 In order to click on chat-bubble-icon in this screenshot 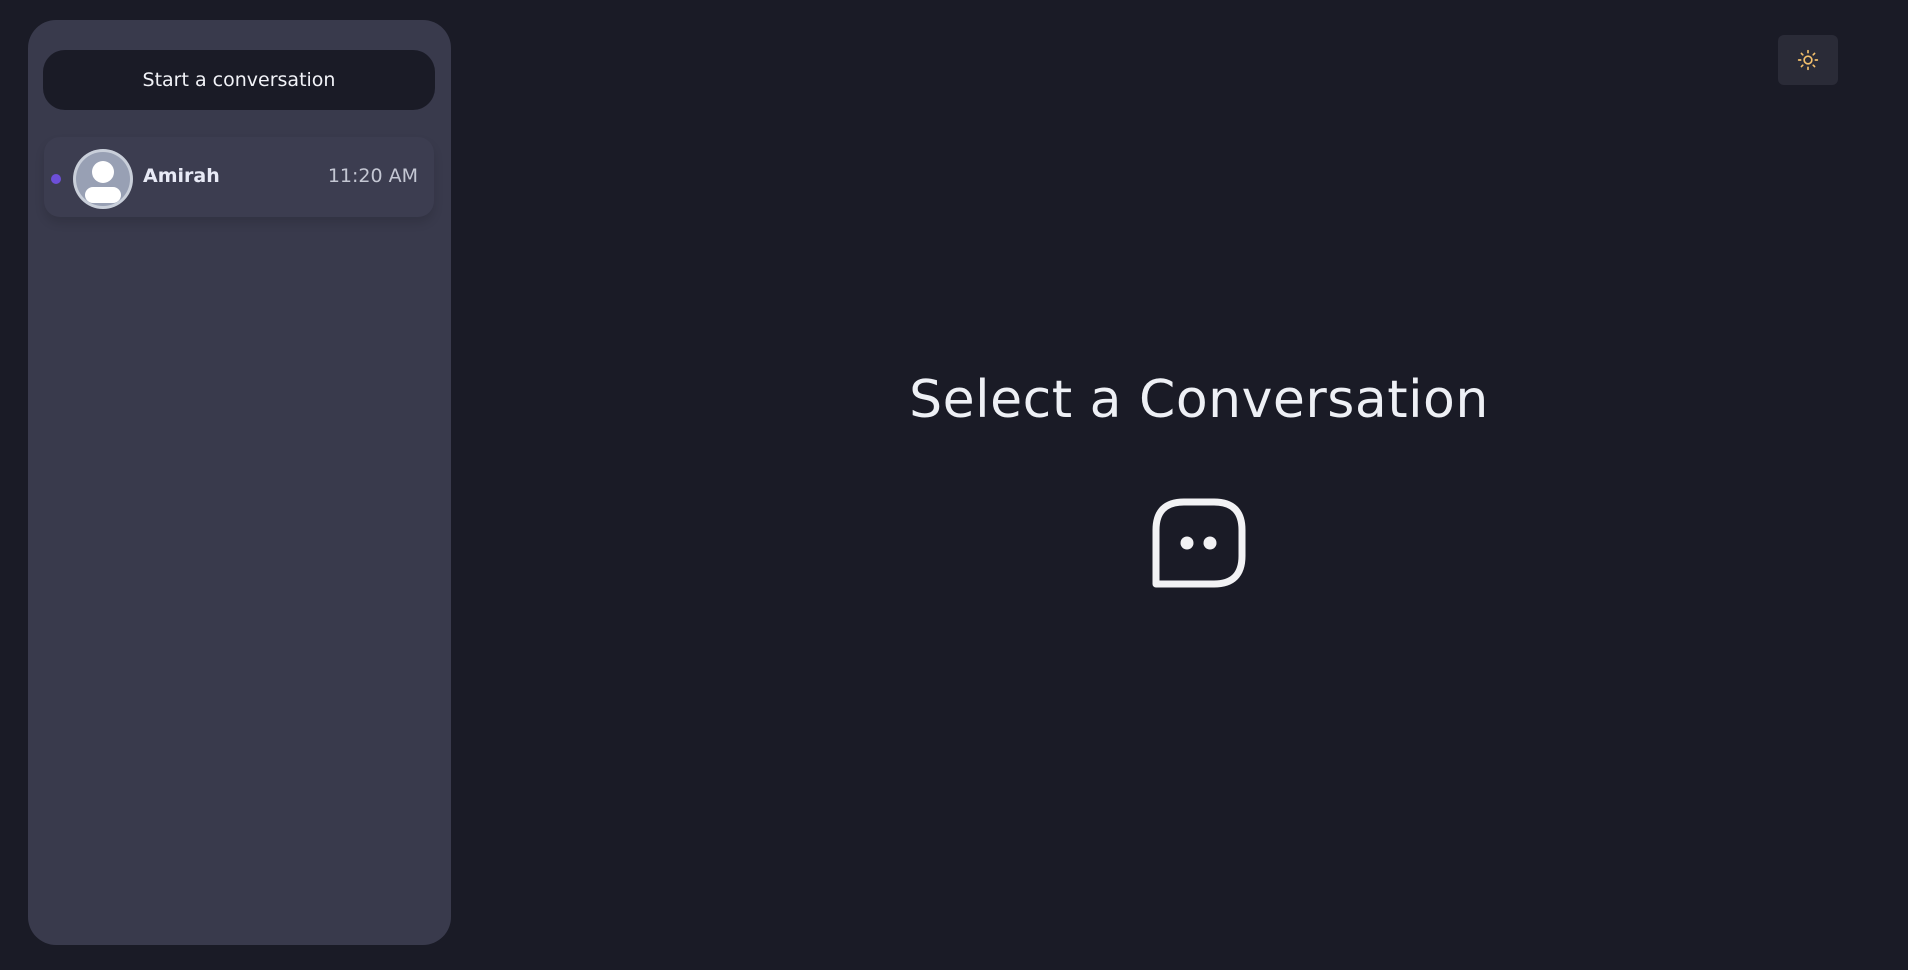, I will do `click(1199, 543)`.